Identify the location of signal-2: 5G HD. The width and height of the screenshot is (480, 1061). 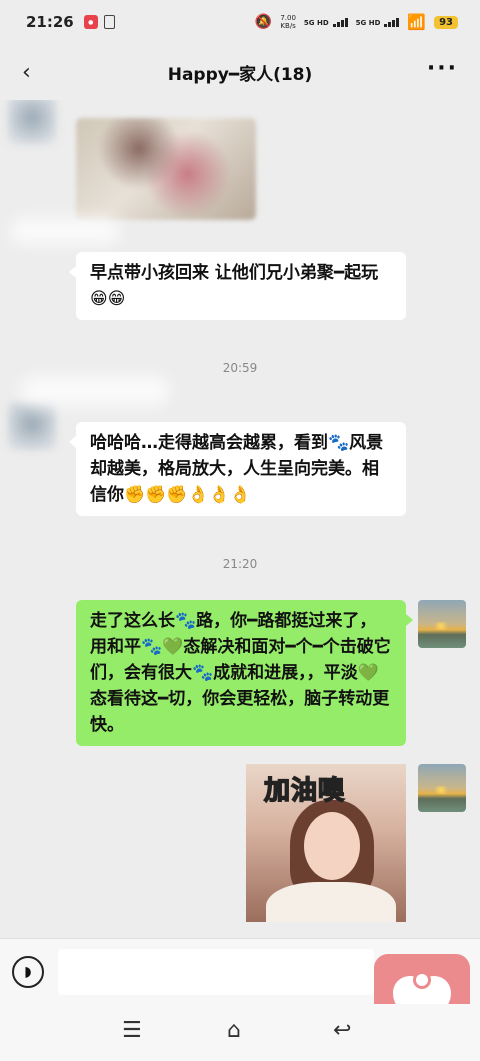
(377, 22).